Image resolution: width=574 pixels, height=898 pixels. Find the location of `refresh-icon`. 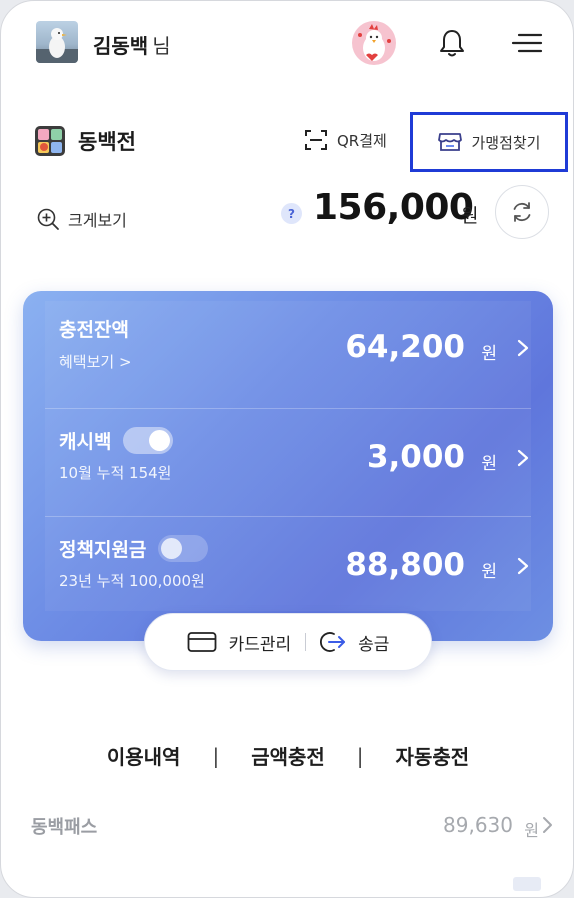

refresh-icon is located at coordinates (522, 212).